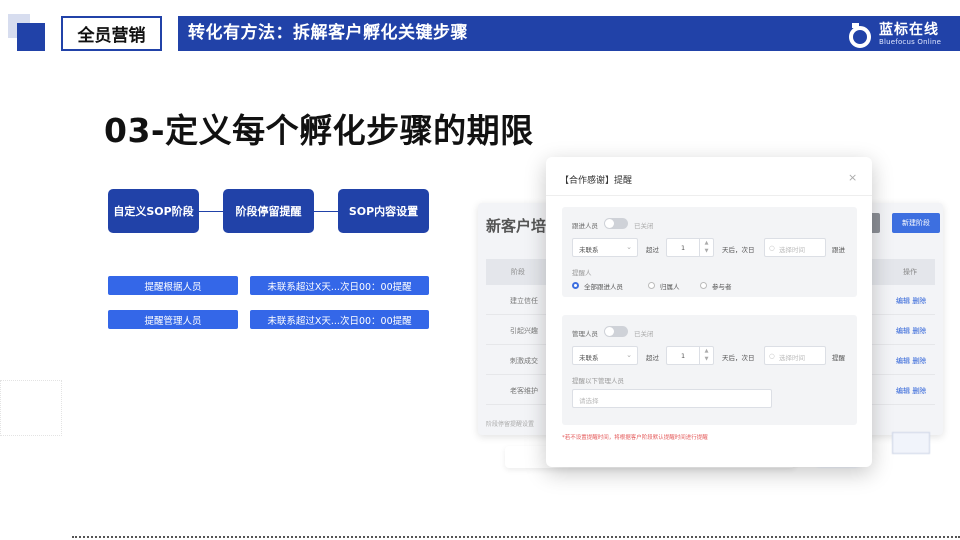 This screenshot has width=960, height=540. What do you see at coordinates (838, 250) in the screenshot?
I see `follow-end-label: 跟进` at bounding box center [838, 250].